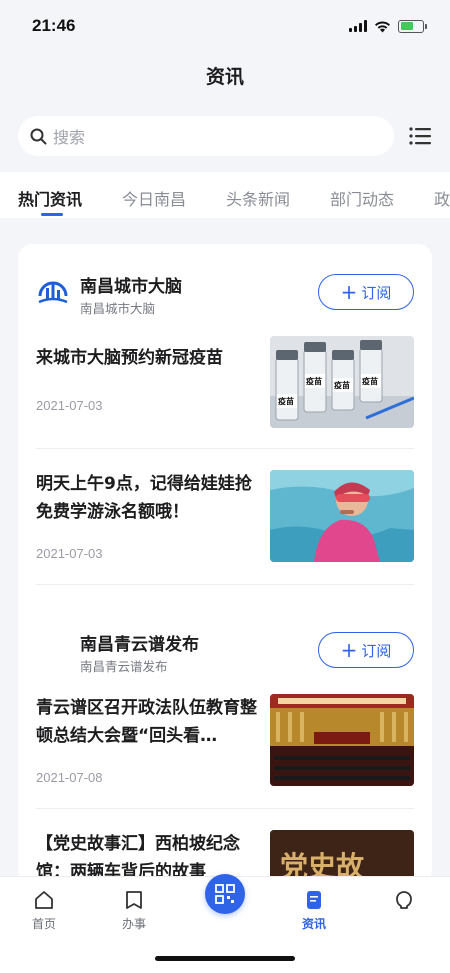  What do you see at coordinates (50, 198) in the screenshot?
I see `tab-hot-news: 热门资讯` at bounding box center [50, 198].